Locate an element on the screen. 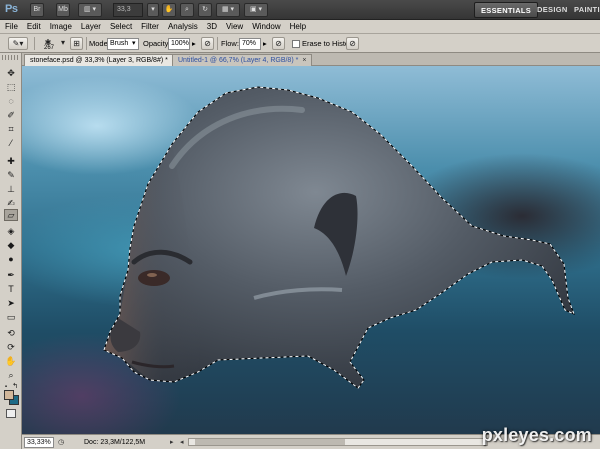 The width and height of the screenshot is (600, 449). horizontal-scrollbar is located at coordinates (338, 442).